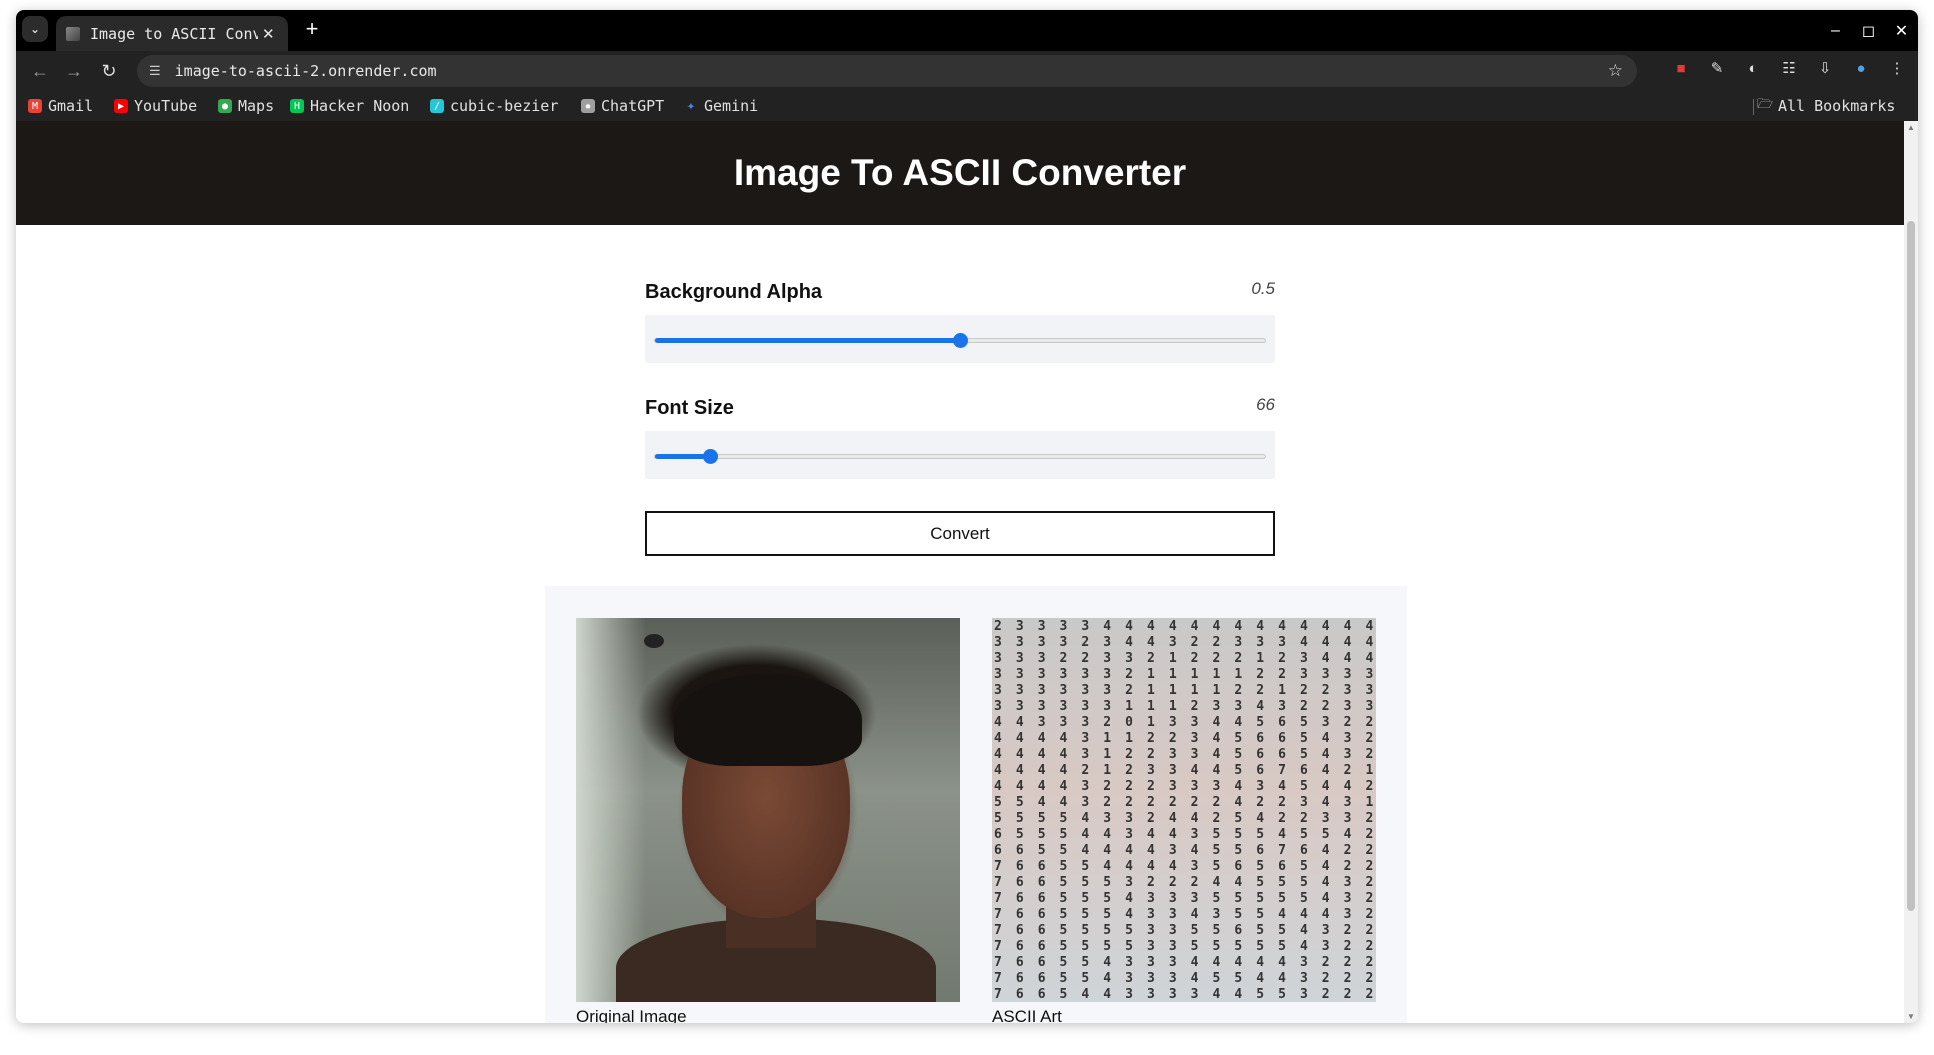 Image resolution: width=1934 pixels, height=1055 pixels. I want to click on site-info-icon: ☰, so click(155, 71).